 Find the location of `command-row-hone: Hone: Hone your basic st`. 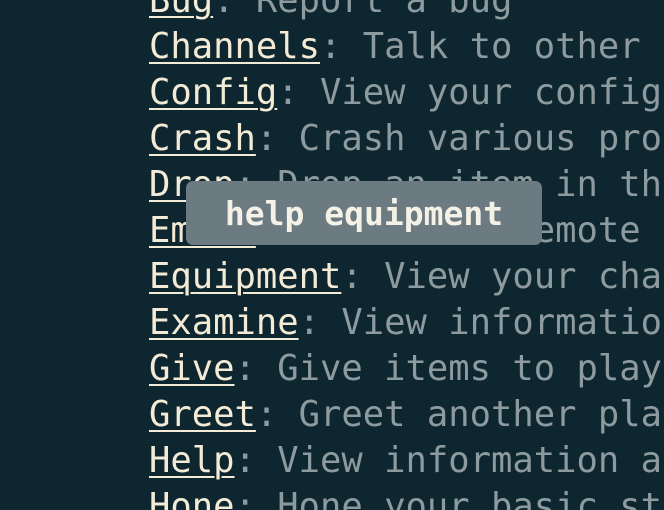

command-row-hone: Hone: Hone your basic st is located at coordinates (406, 497).